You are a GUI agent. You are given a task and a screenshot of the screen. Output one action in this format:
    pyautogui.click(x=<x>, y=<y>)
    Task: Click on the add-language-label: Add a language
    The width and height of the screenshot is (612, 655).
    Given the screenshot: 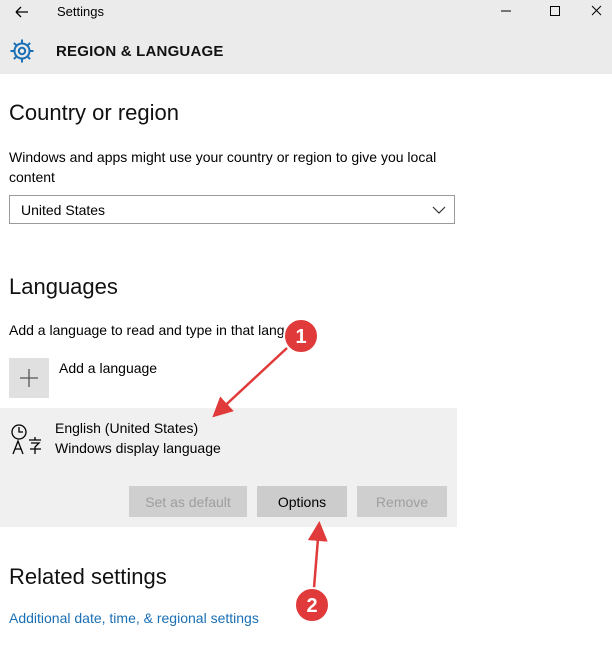 What is the action you would take?
    pyautogui.click(x=108, y=368)
    